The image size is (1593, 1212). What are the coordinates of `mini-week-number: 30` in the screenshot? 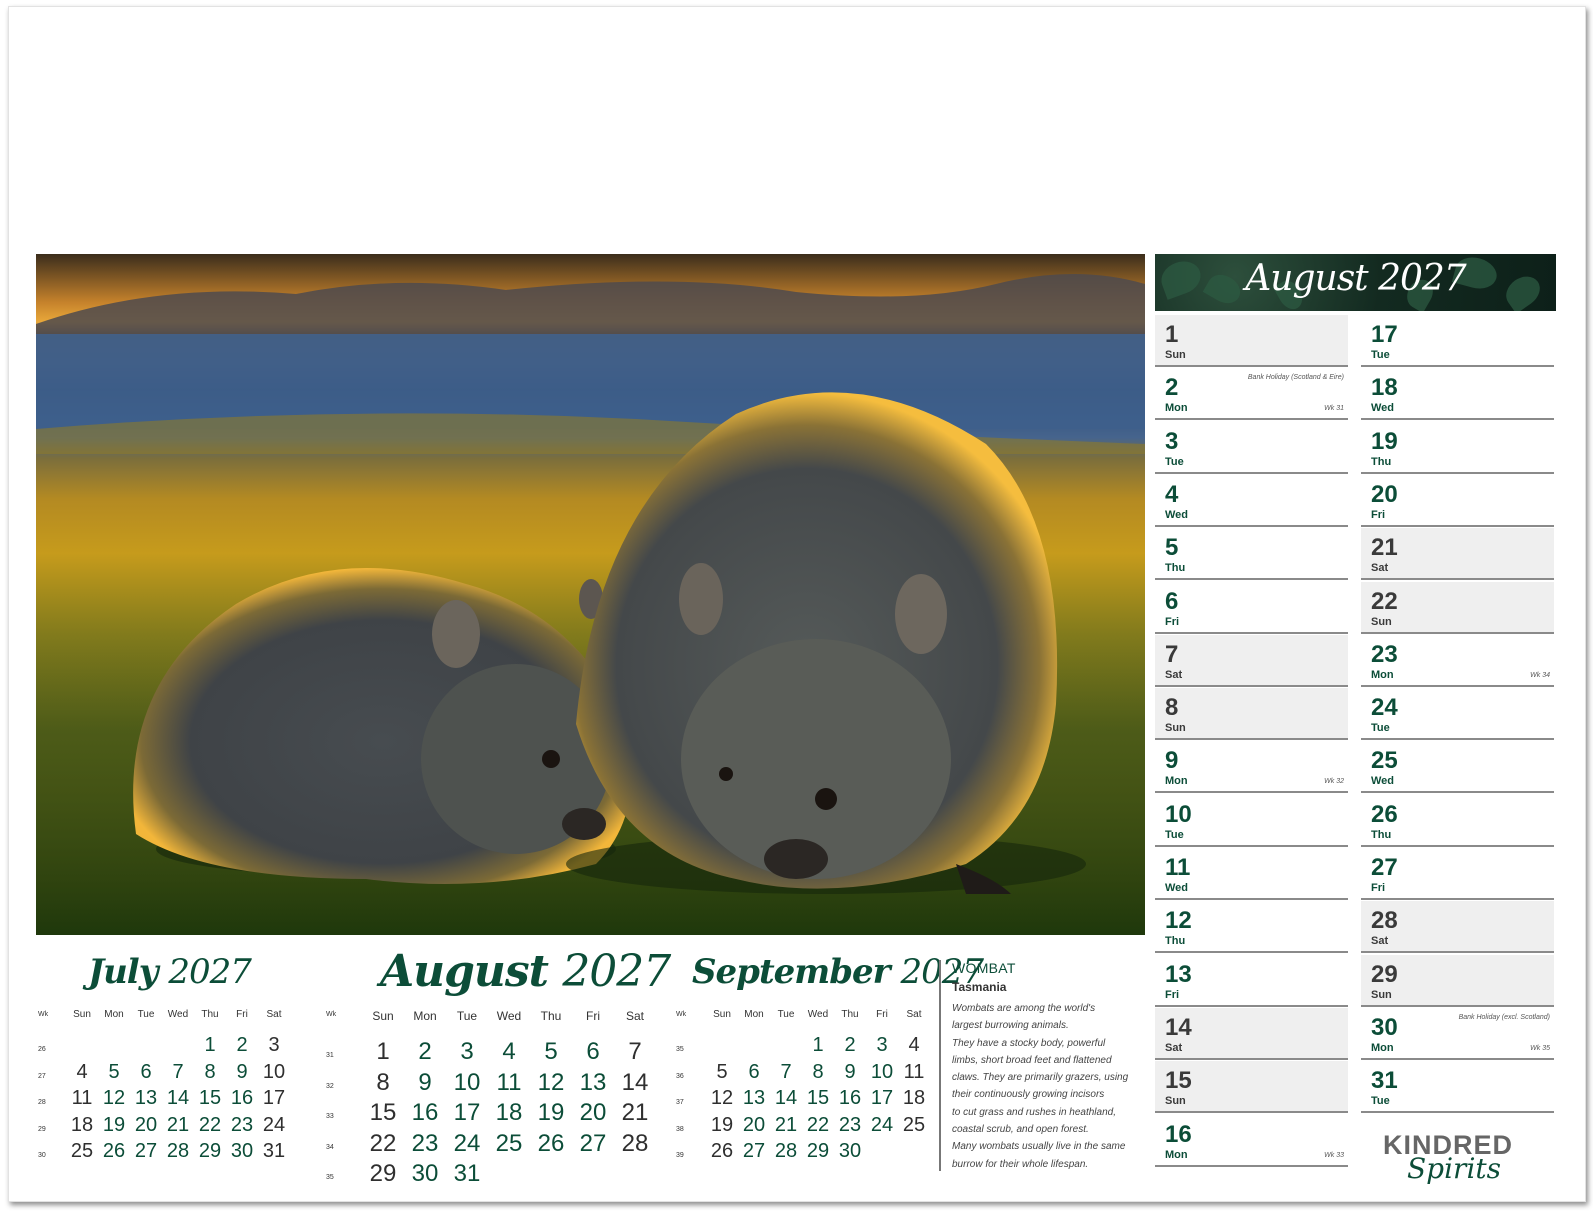 It's located at (42, 1155).